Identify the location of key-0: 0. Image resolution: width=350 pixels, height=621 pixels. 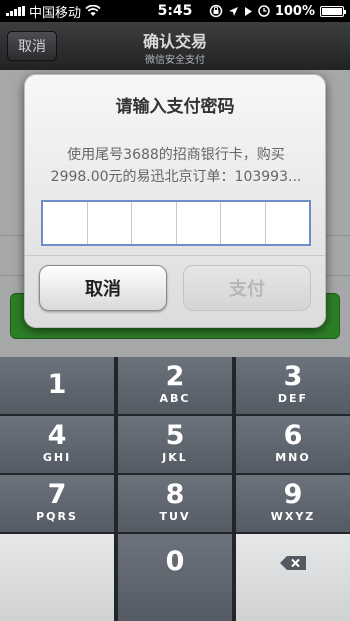
(175, 577).